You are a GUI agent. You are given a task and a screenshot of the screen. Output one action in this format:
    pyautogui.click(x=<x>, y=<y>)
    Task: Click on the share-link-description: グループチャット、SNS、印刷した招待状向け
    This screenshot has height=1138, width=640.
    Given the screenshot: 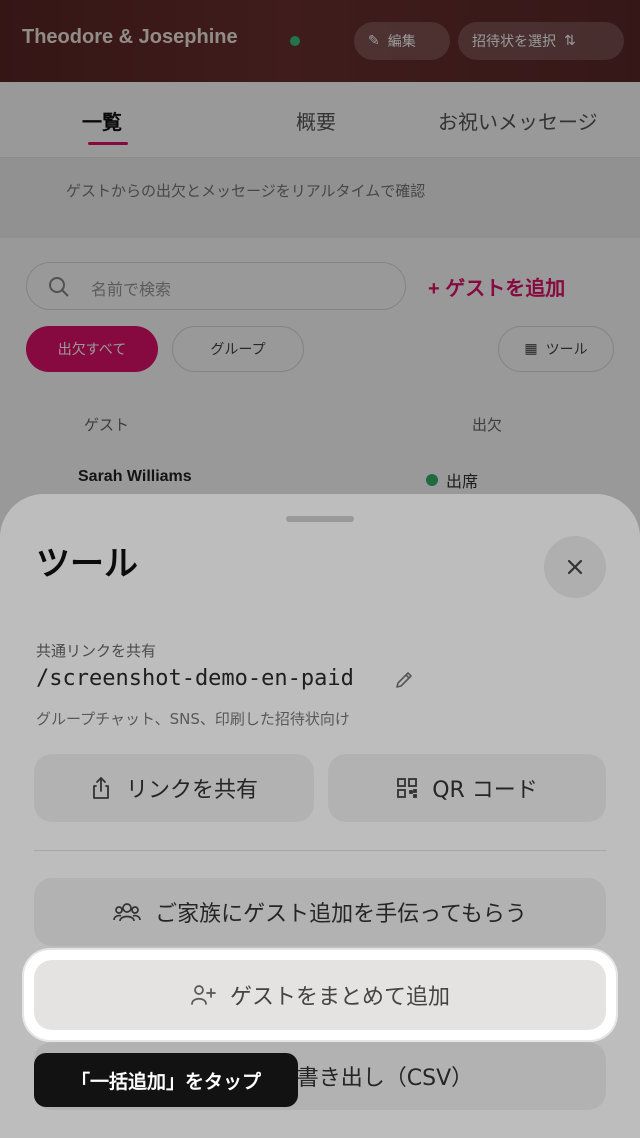 What is the action you would take?
    pyautogui.click(x=193, y=719)
    